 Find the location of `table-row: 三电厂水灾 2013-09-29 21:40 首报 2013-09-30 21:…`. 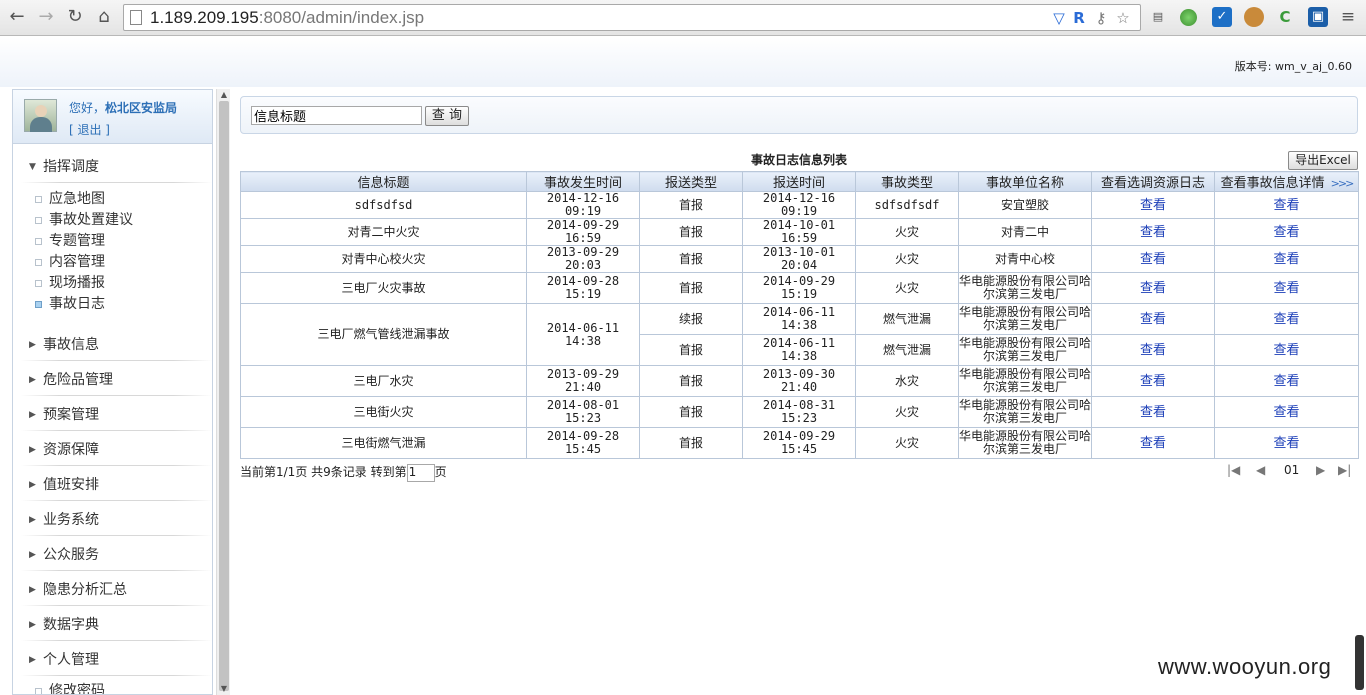

table-row: 三电厂水灾 2013-09-29 21:40 首报 2013-09-30 21:… is located at coordinates (799, 381).